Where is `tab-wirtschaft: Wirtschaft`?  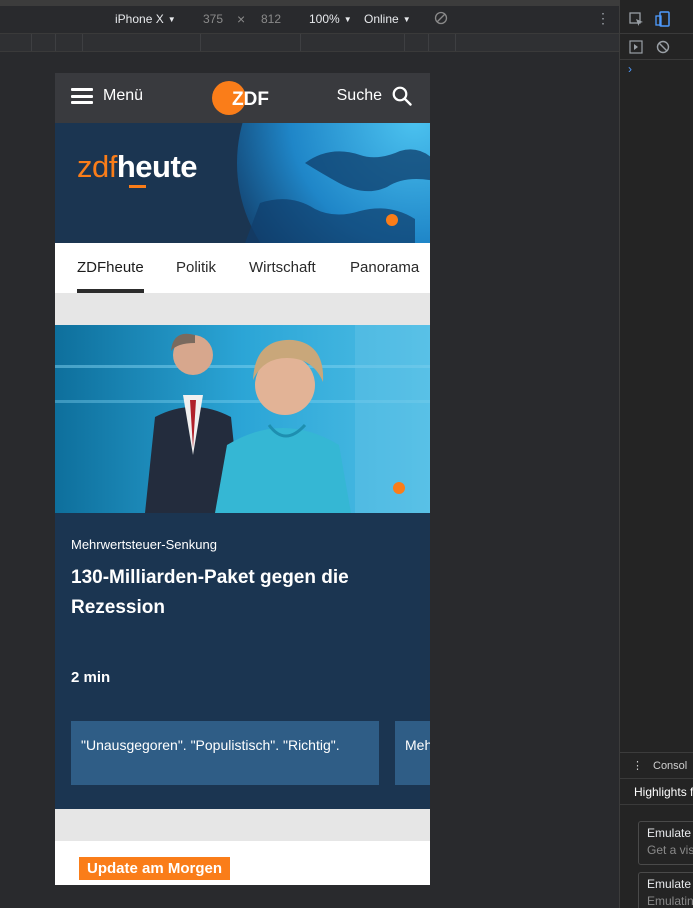 tab-wirtschaft: Wirtschaft is located at coordinates (282, 267).